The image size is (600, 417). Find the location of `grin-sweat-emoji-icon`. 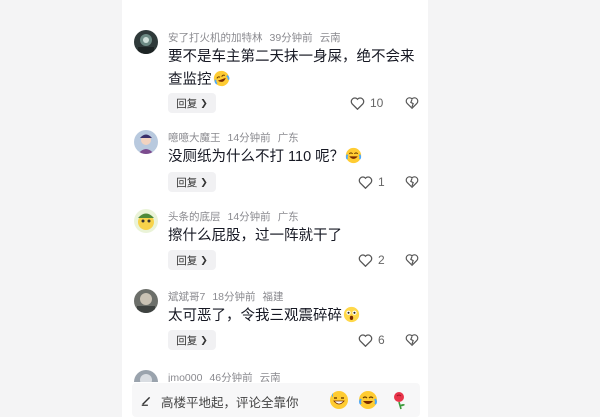

grin-sweat-emoji-icon is located at coordinates (339, 400).